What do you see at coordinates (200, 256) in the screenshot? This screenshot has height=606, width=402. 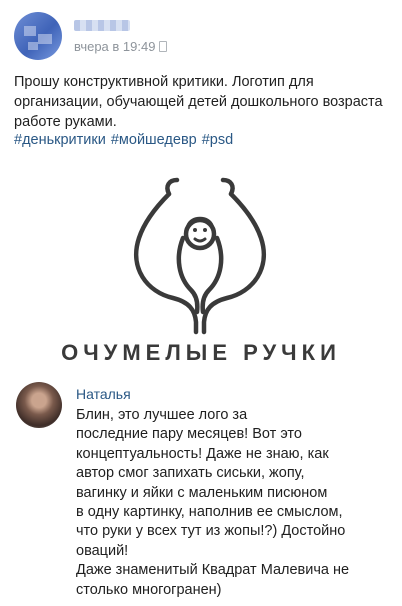 I see `logo-figure` at bounding box center [200, 256].